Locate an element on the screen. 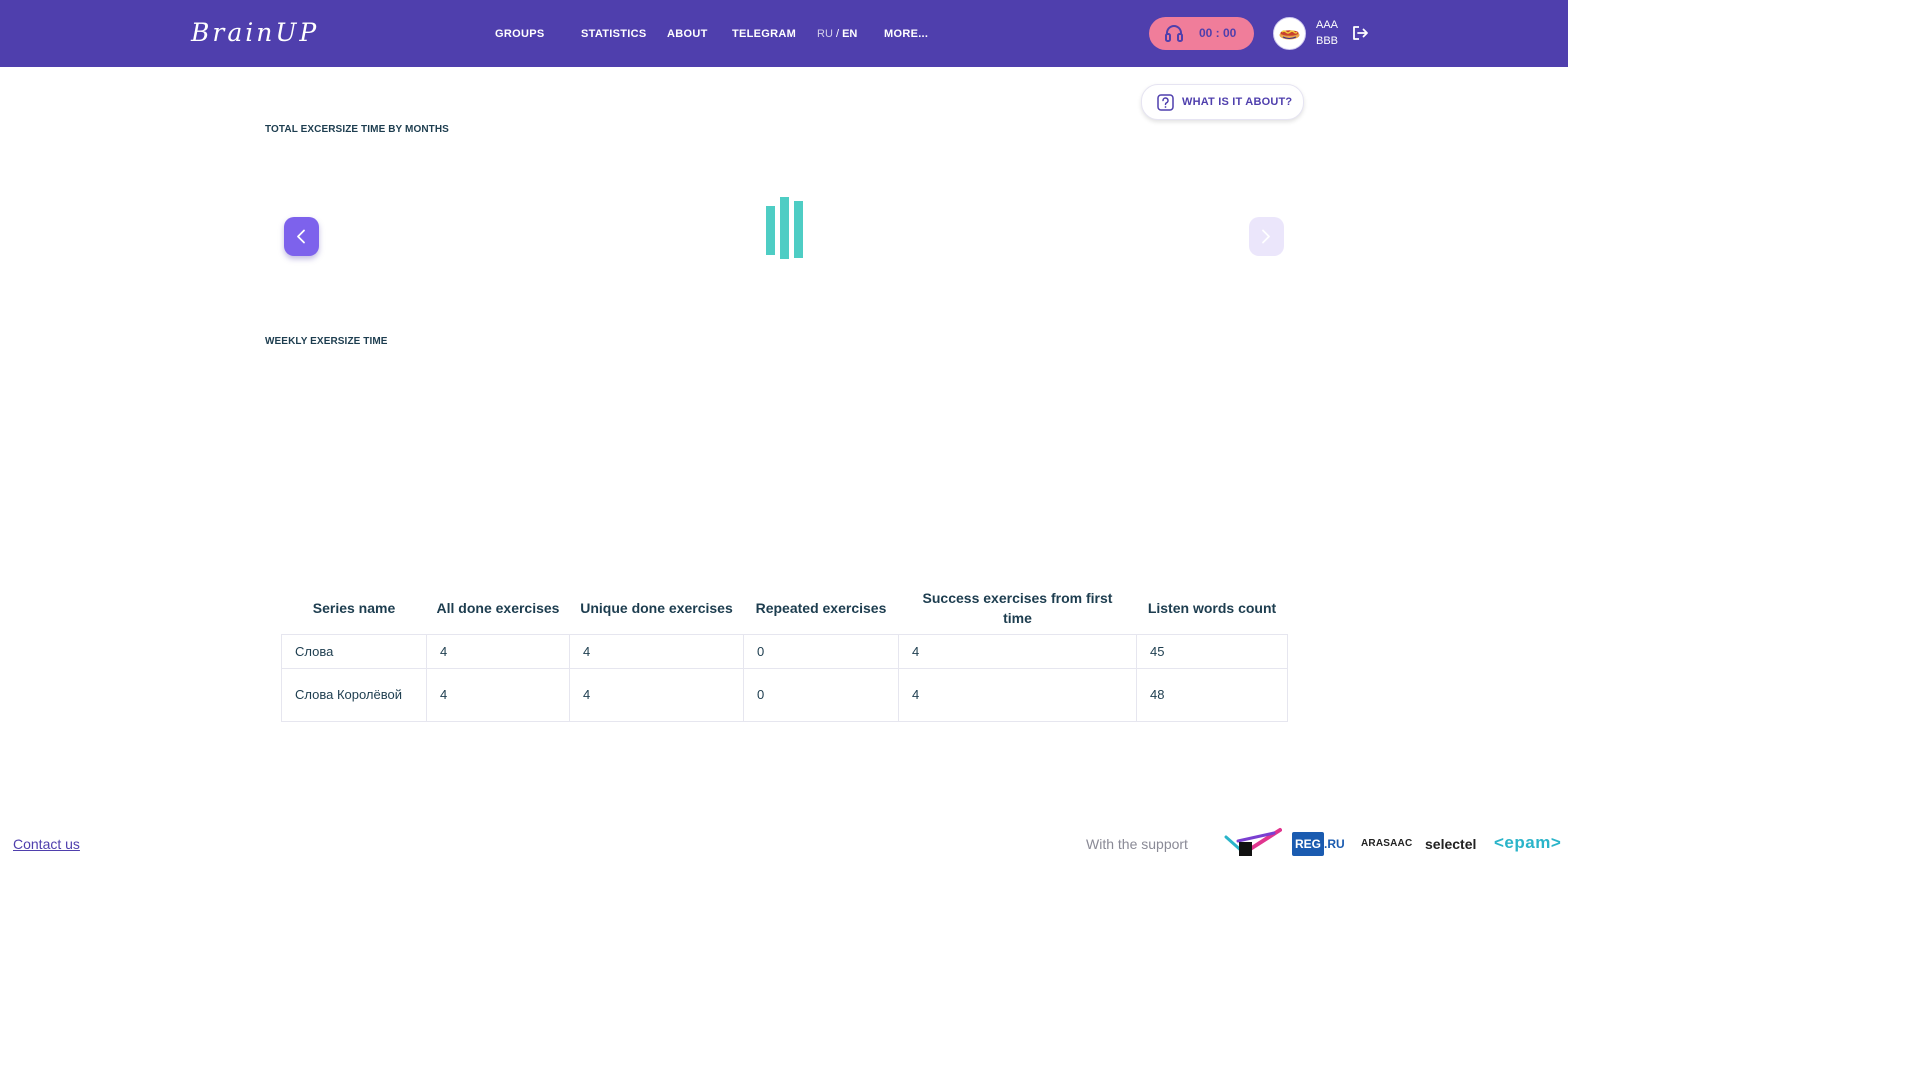 This screenshot has width=1920, height=1080. epam-logo-text: <epam> is located at coordinates (1528, 842).